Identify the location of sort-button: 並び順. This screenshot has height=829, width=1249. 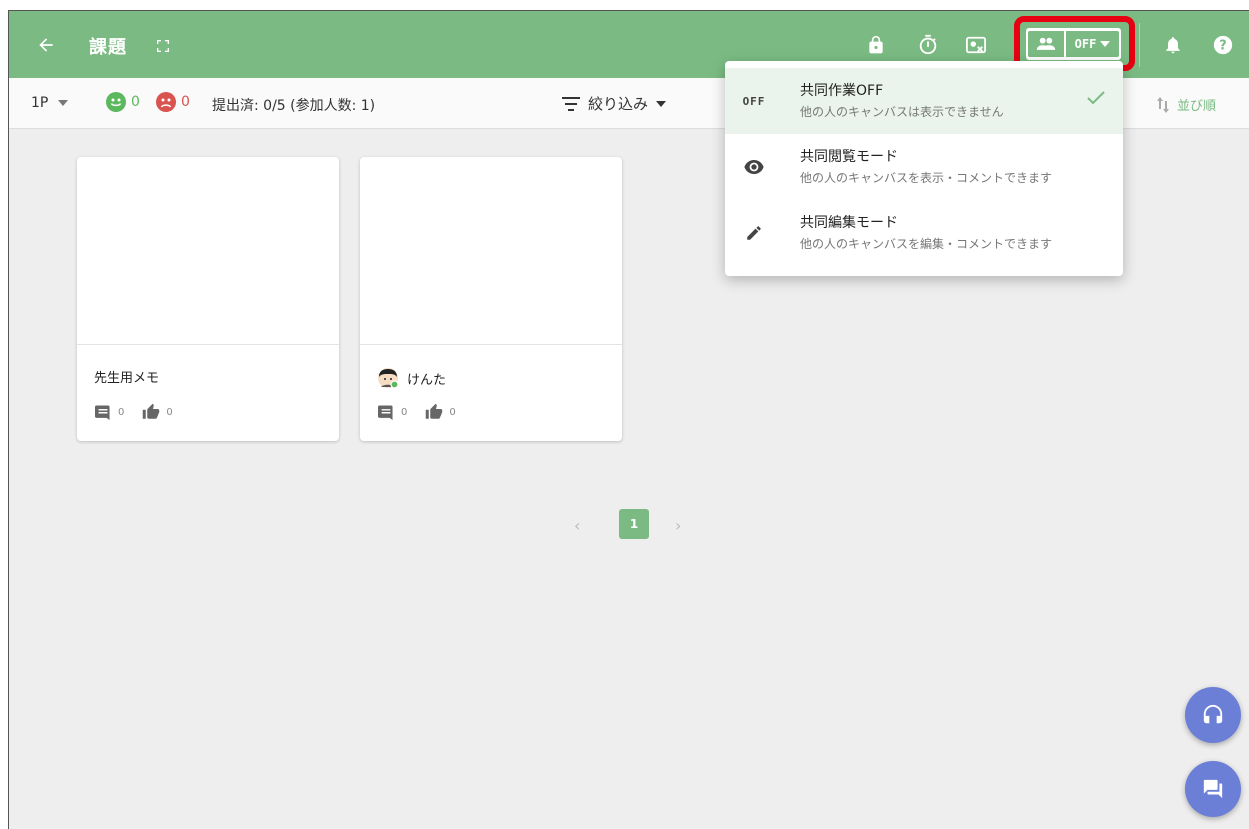
(1186, 104).